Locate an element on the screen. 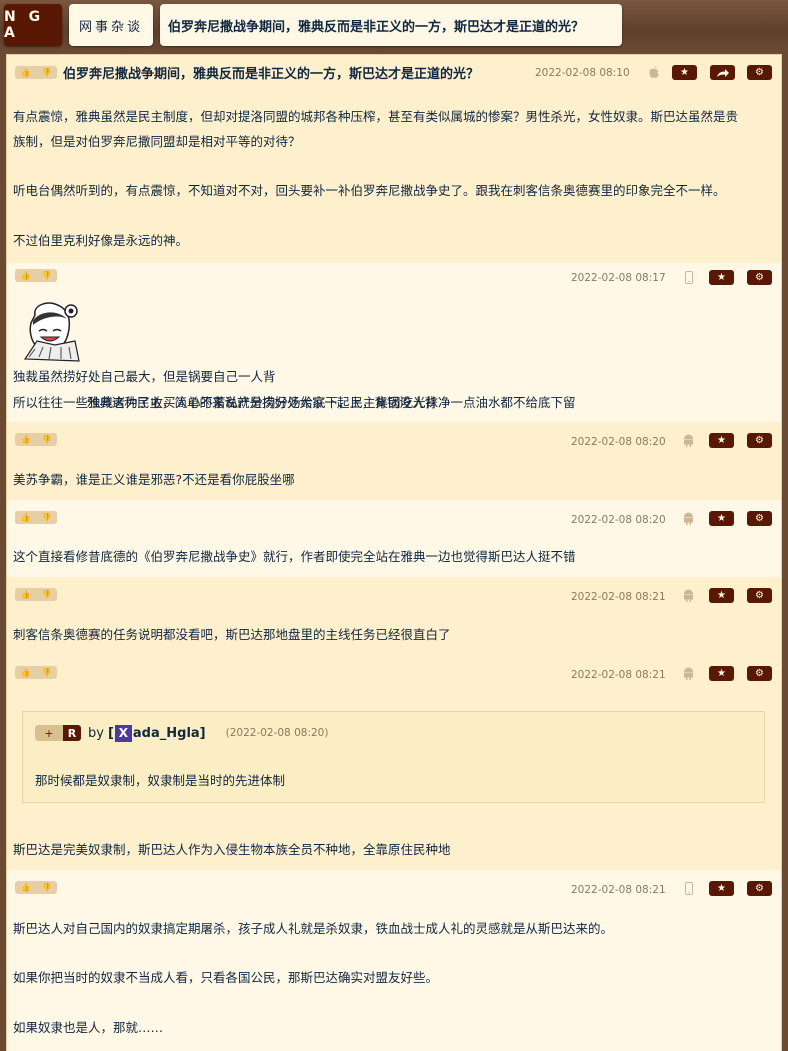 The image size is (788, 1051). username-bracket: [ is located at coordinates (110, 733).